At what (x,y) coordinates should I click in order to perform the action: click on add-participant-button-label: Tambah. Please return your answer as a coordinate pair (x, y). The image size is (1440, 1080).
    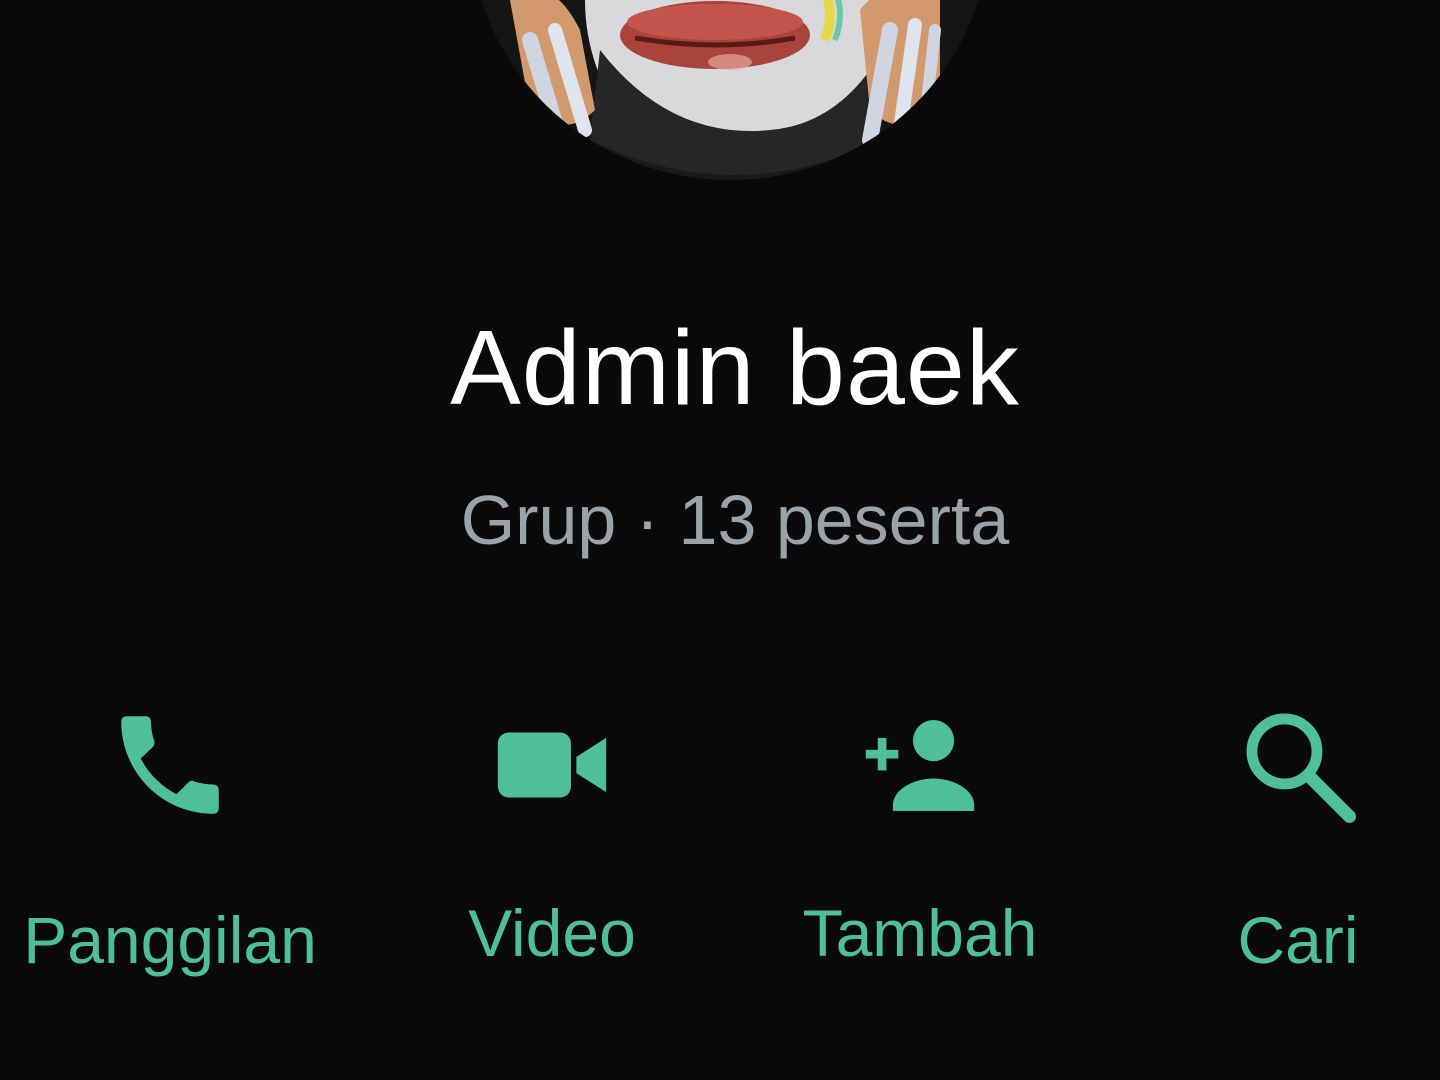
    Looking at the image, I should click on (920, 933).